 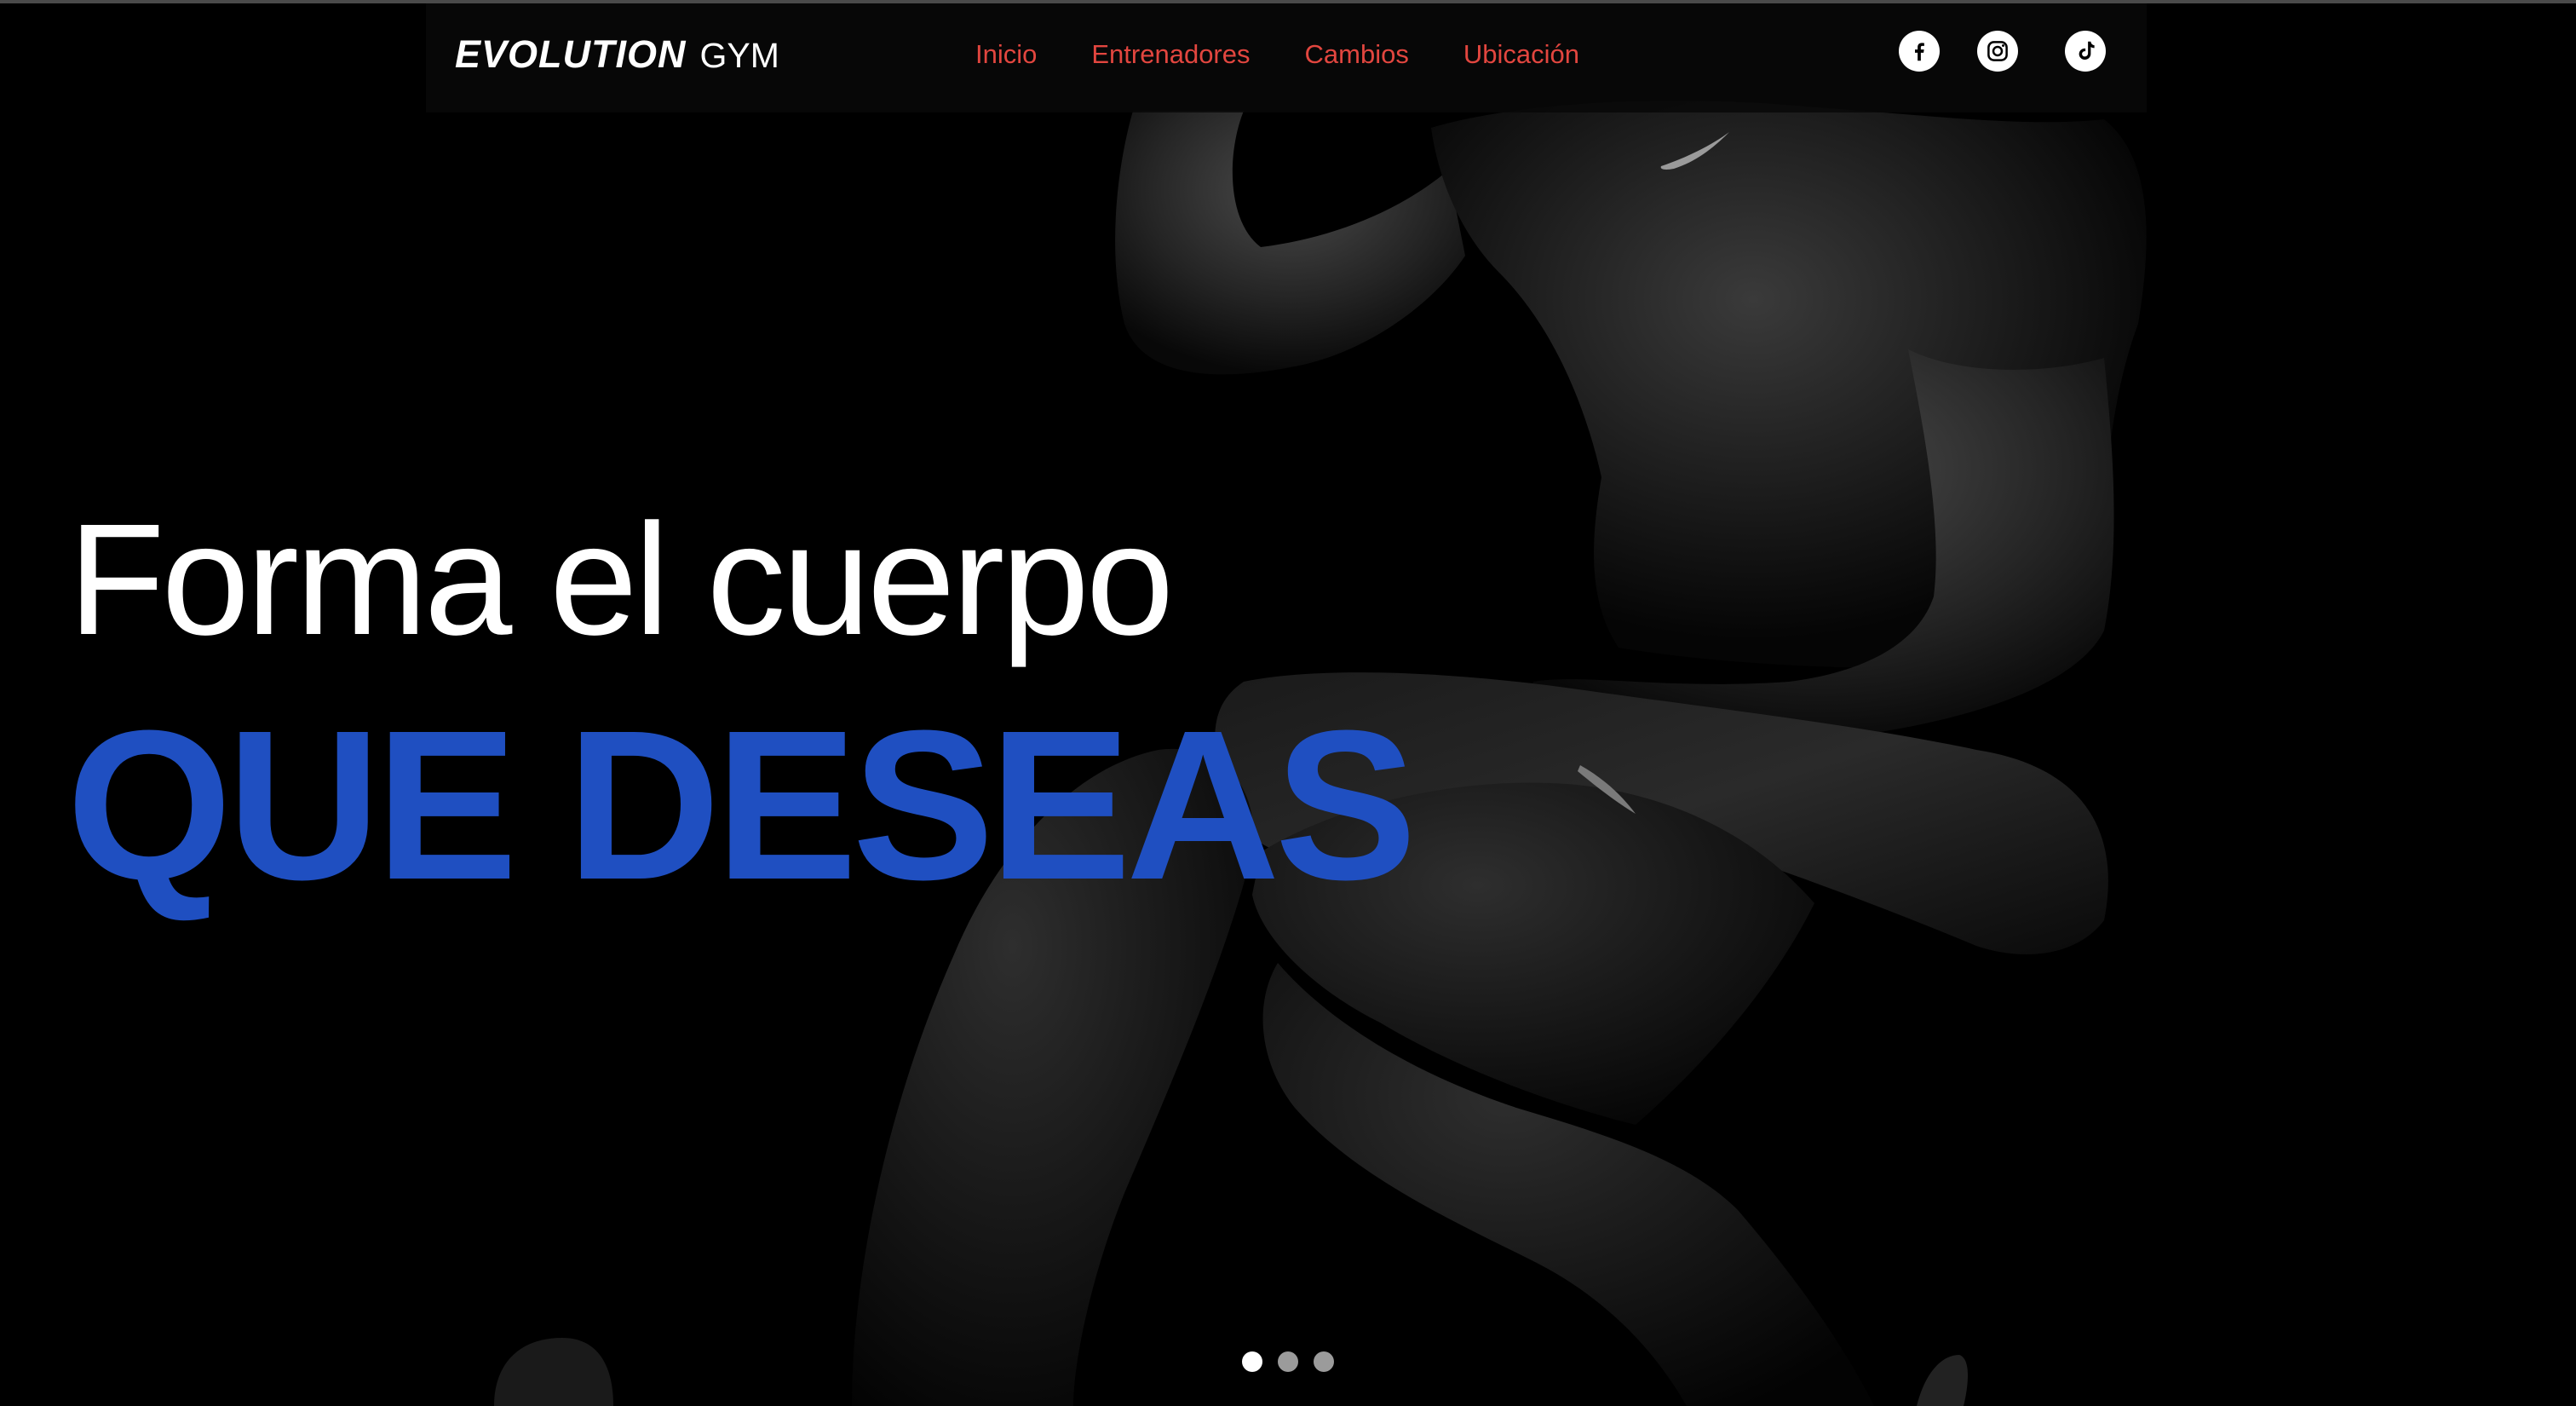 I want to click on facebook-glyph, so click(x=1920, y=52).